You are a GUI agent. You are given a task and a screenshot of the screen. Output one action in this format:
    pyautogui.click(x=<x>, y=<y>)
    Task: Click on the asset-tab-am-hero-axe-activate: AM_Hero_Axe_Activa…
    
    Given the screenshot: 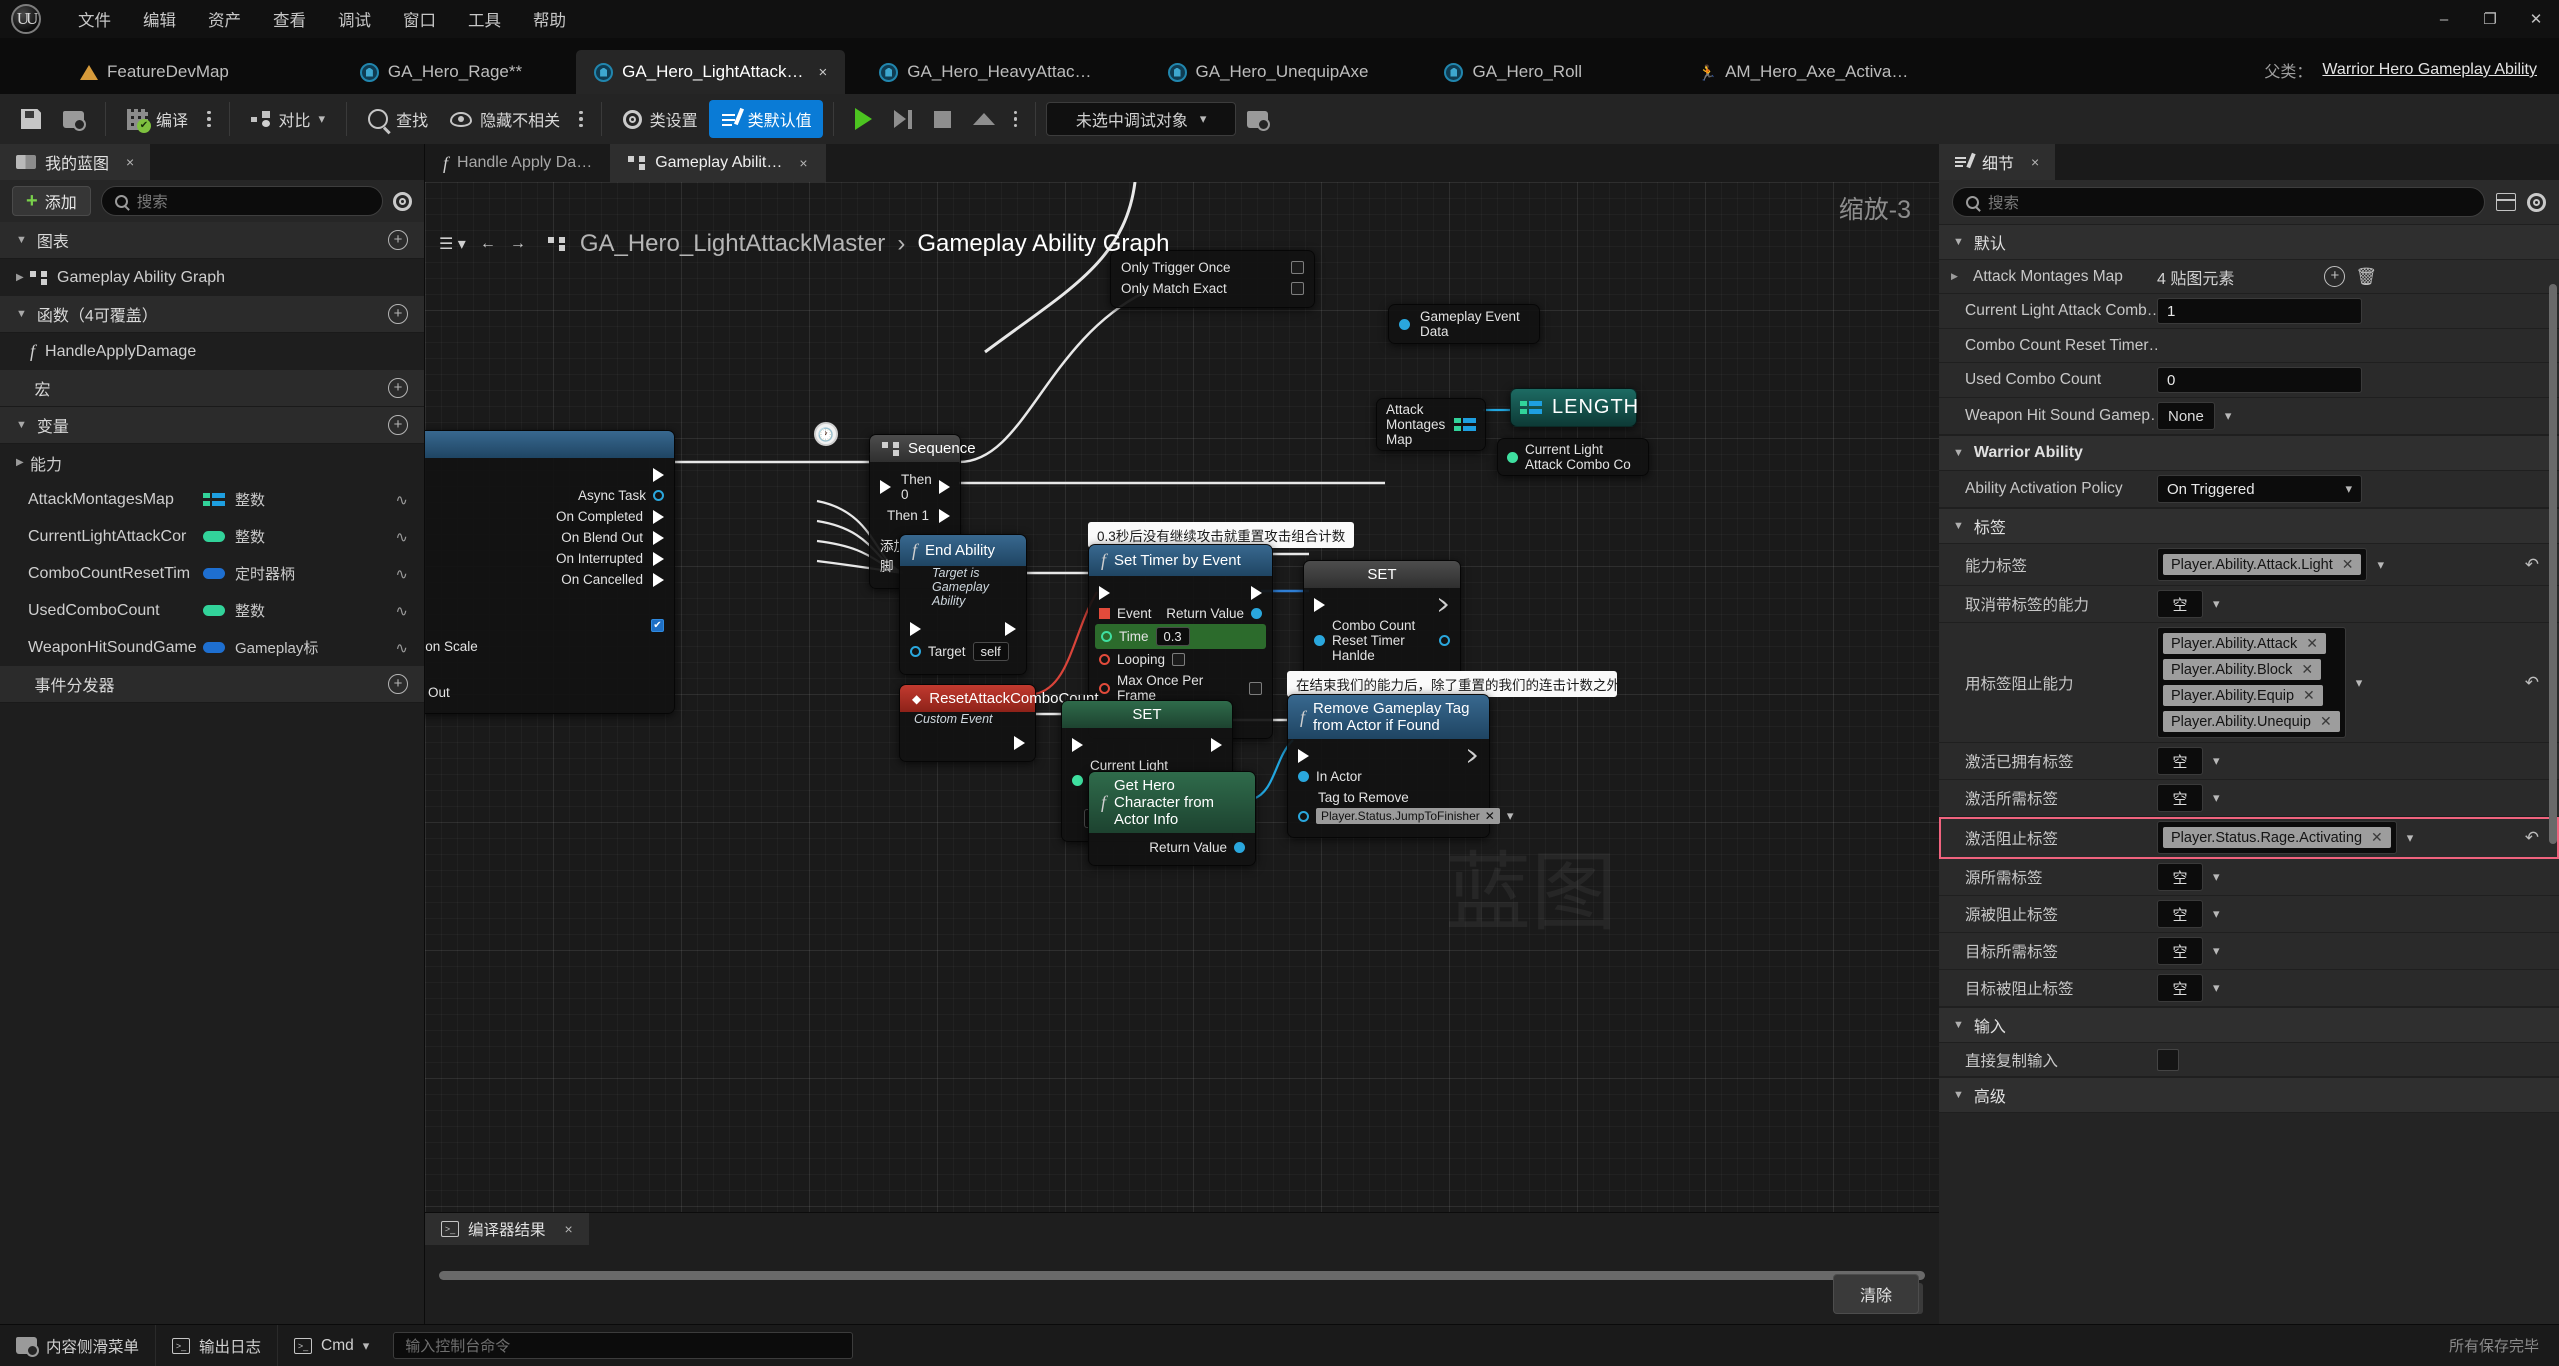 What is the action you would take?
    pyautogui.click(x=1803, y=72)
    